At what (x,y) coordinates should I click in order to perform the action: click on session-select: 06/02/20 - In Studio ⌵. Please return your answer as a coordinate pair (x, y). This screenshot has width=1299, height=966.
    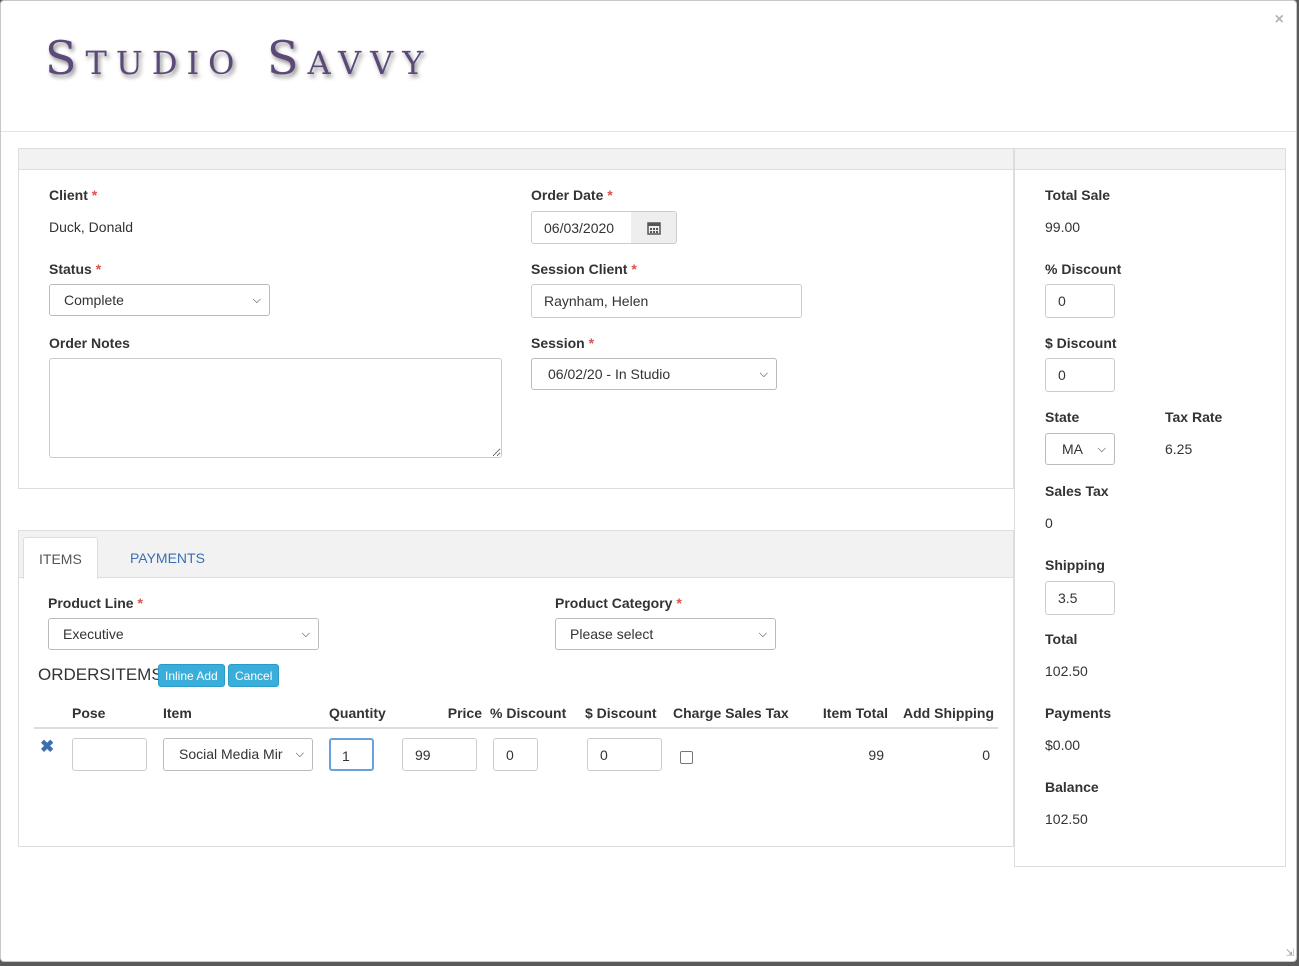
    Looking at the image, I should click on (654, 374).